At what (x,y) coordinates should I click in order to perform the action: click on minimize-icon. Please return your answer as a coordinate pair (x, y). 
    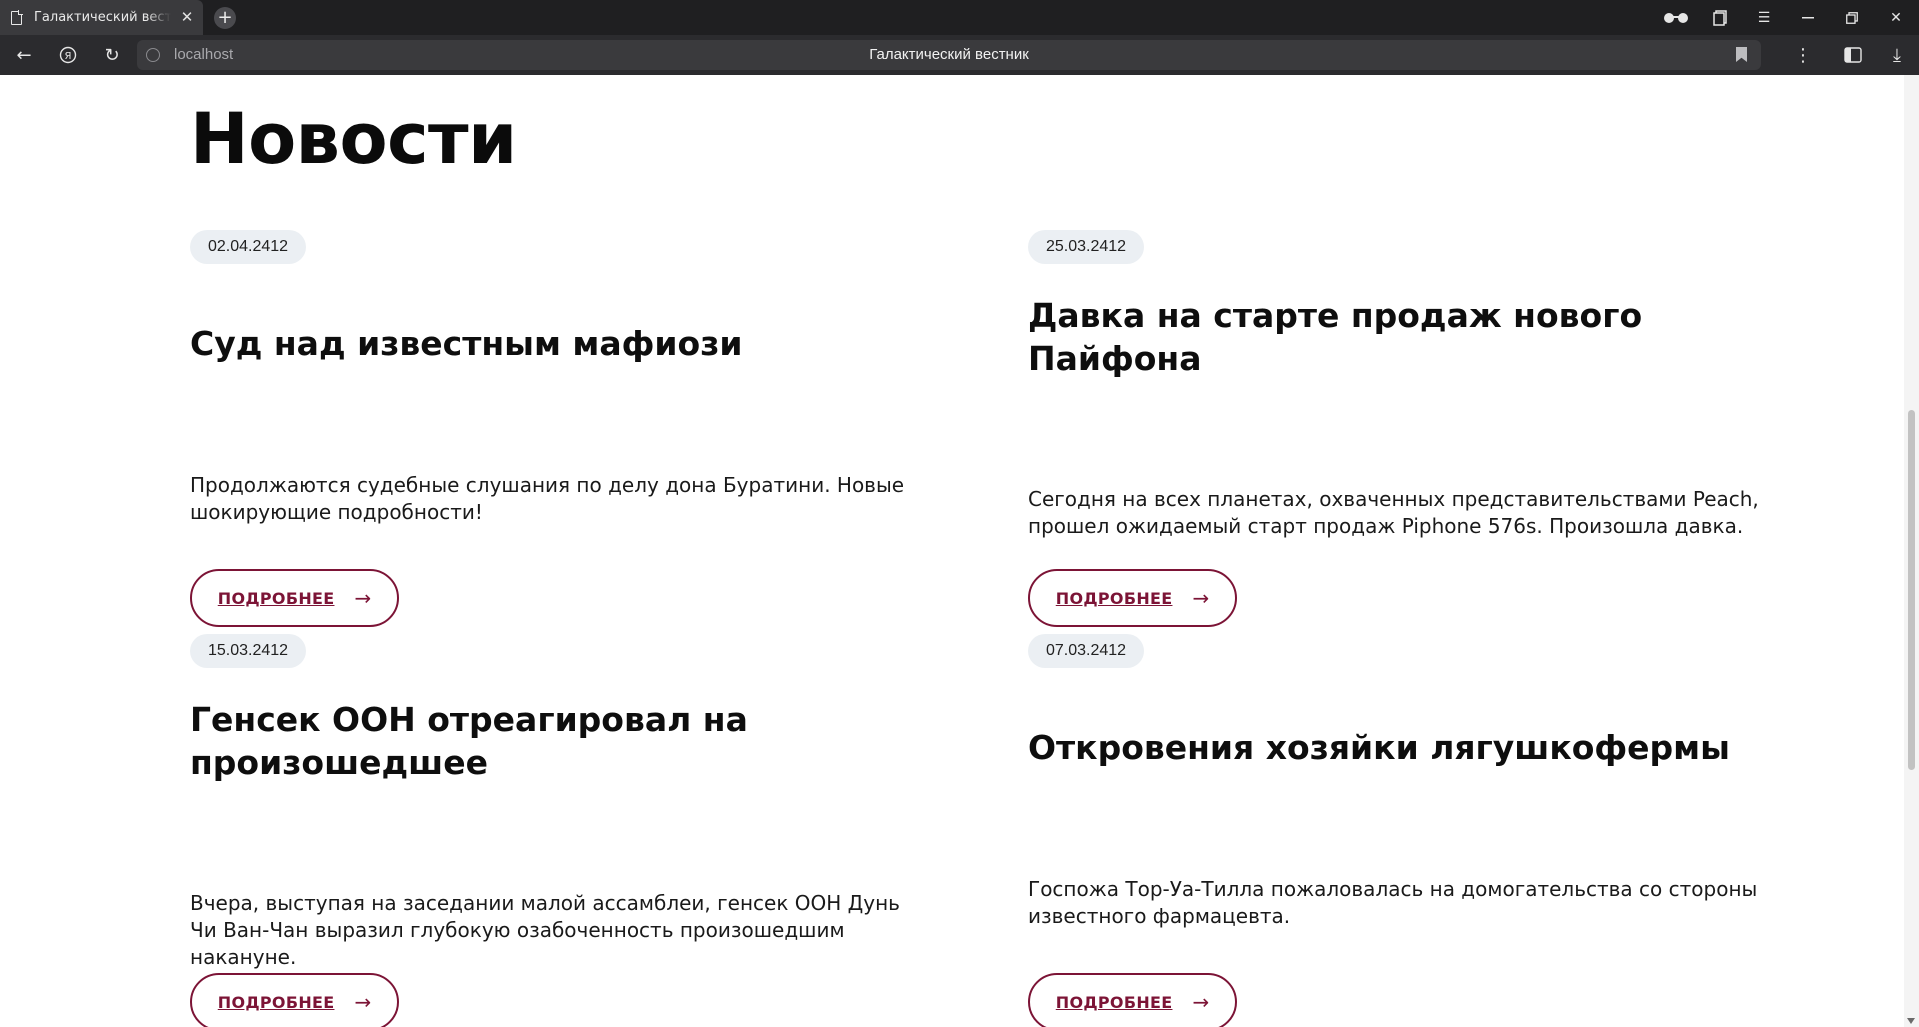
    Looking at the image, I should click on (1808, 17).